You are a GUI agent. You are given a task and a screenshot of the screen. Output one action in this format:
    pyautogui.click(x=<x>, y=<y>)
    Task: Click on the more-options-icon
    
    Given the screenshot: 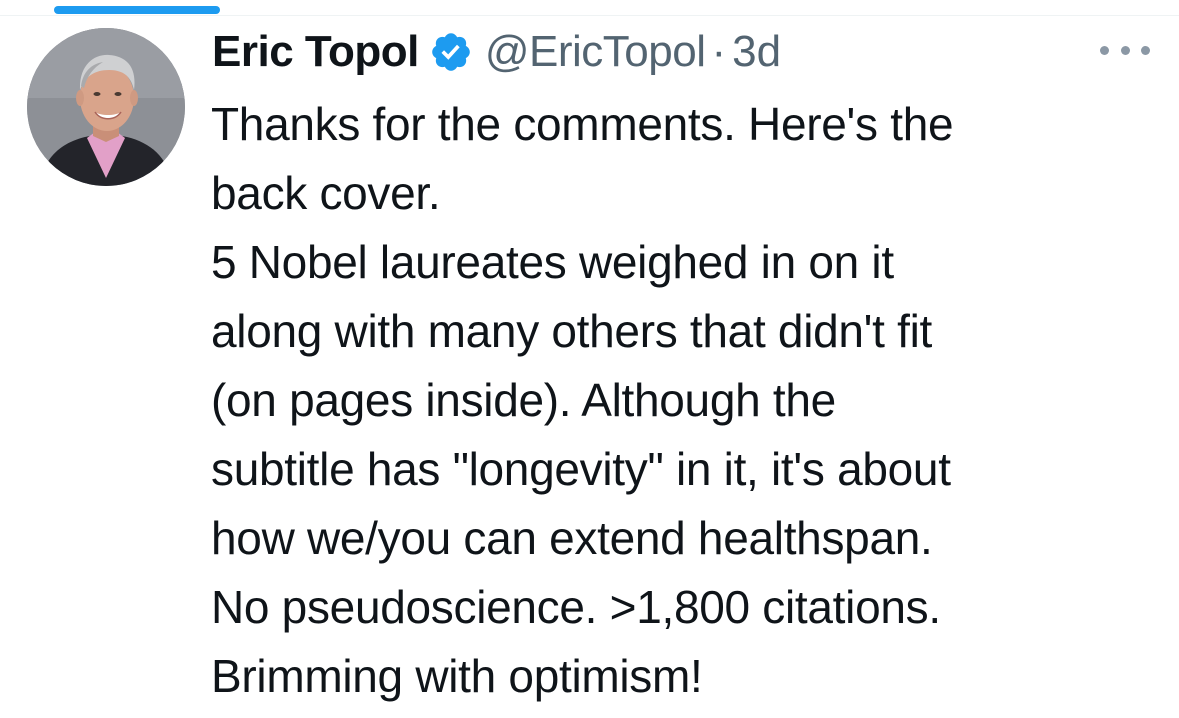 What is the action you would take?
    pyautogui.click(x=1125, y=50)
    